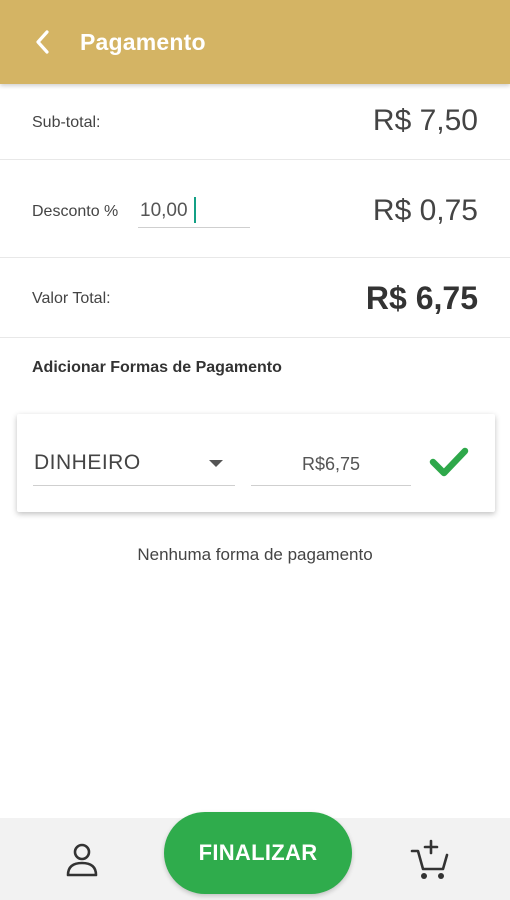 This screenshot has height=900, width=510. I want to click on checkmark-icon, so click(449, 462).